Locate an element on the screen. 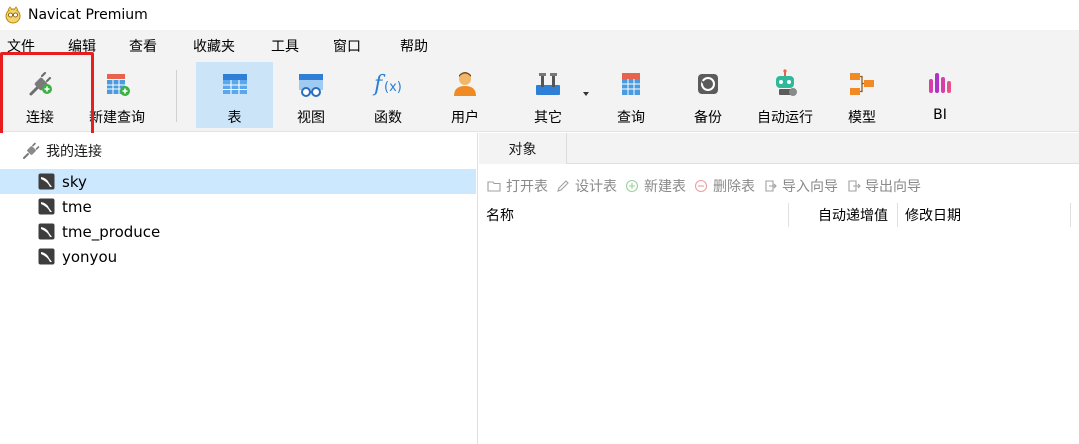  function-button: f (x) 函数 is located at coordinates (388, 95).